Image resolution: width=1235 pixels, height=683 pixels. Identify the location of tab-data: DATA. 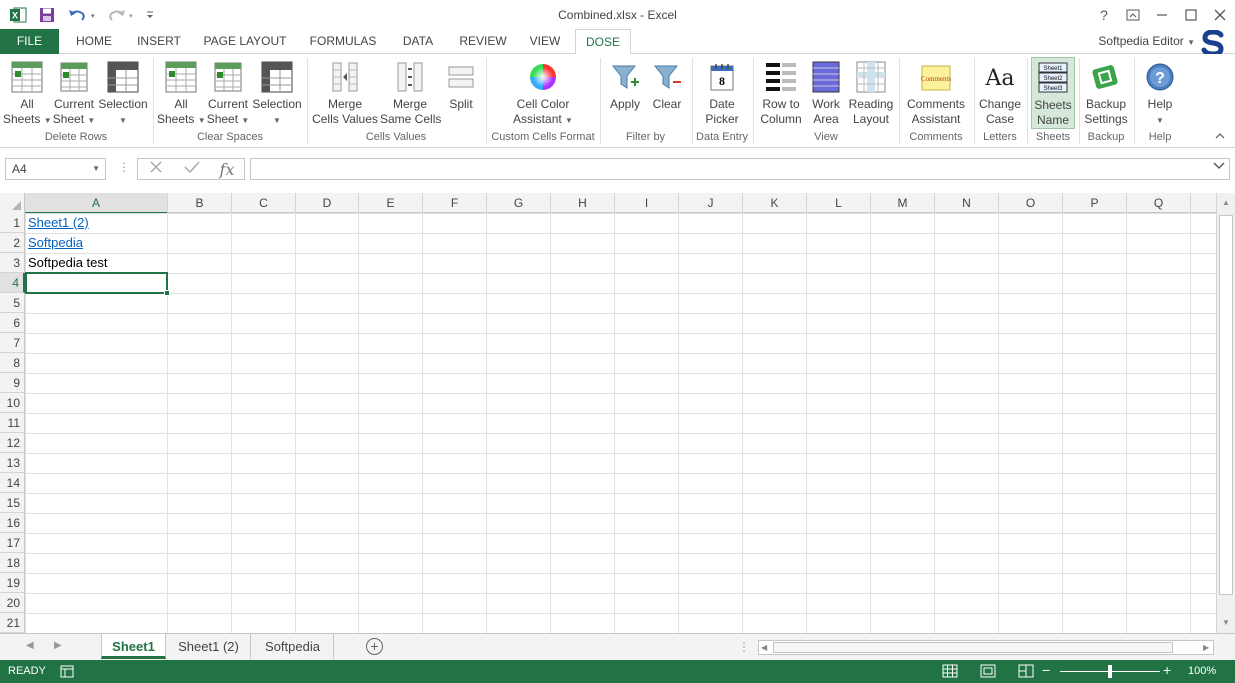
(418, 41).